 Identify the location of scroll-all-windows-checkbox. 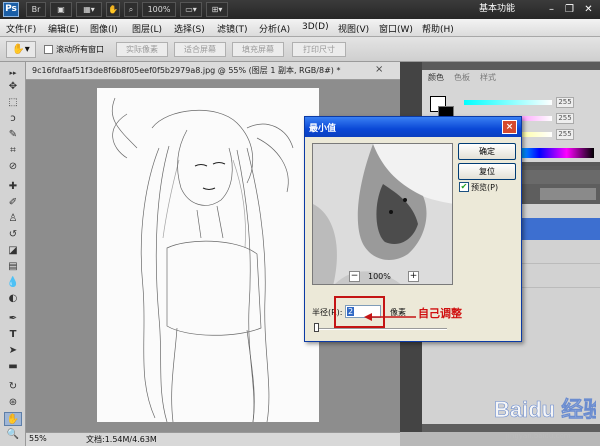
(48, 49).